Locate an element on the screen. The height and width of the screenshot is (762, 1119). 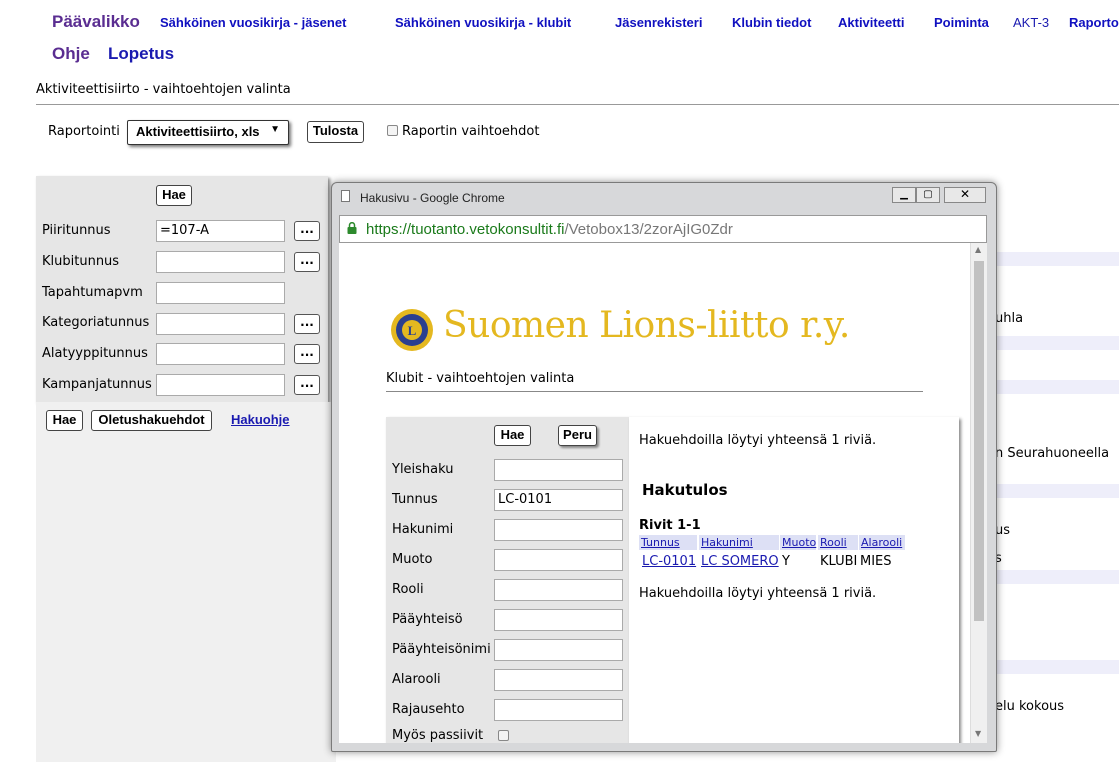
nav-poiminta: Poiminta is located at coordinates (961, 22).